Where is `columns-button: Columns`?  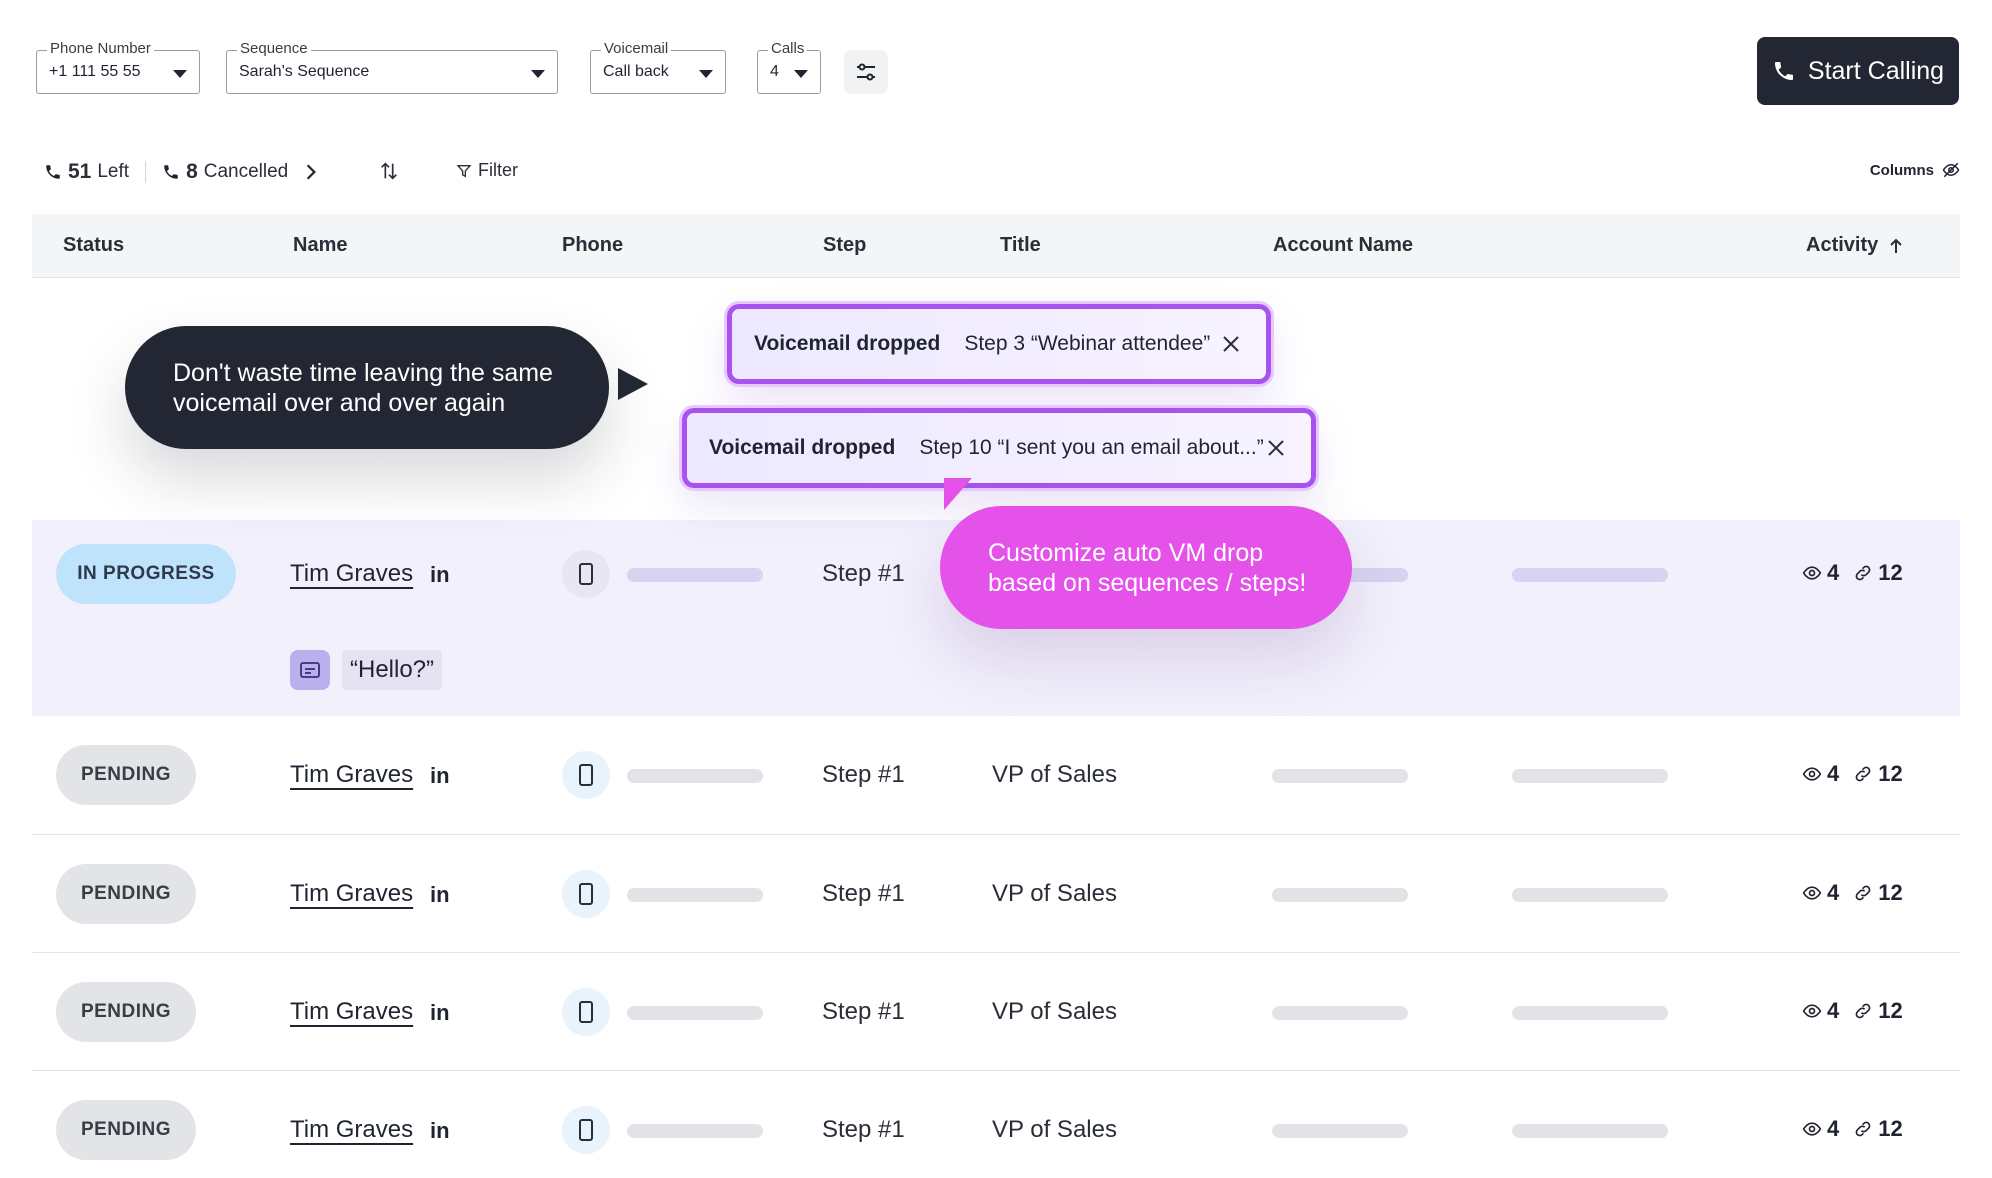
columns-button: Columns is located at coordinates (1915, 170).